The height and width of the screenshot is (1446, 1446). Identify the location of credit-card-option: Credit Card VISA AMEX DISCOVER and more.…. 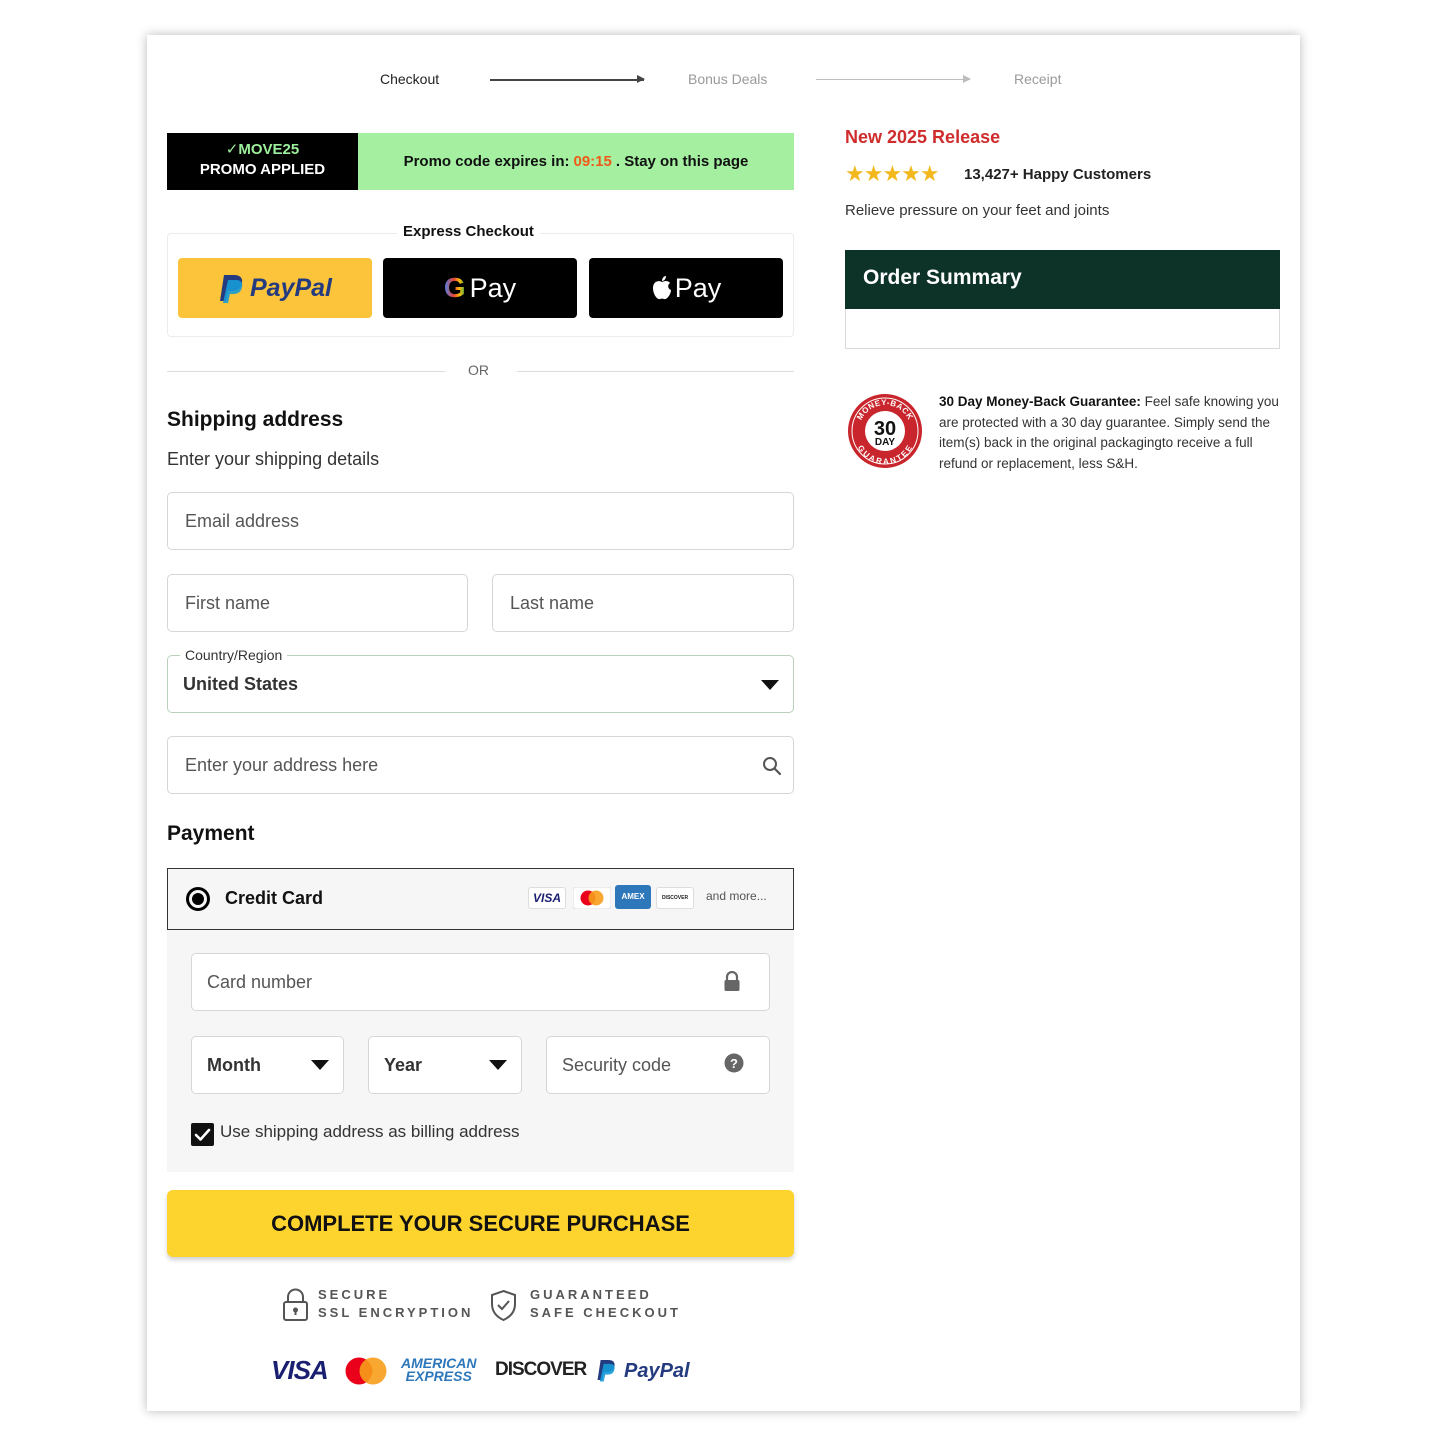
(480, 899).